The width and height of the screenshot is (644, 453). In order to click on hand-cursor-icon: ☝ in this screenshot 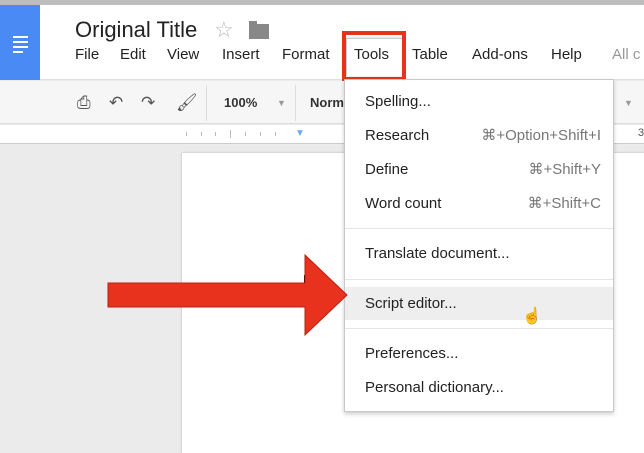, I will do `click(532, 316)`.